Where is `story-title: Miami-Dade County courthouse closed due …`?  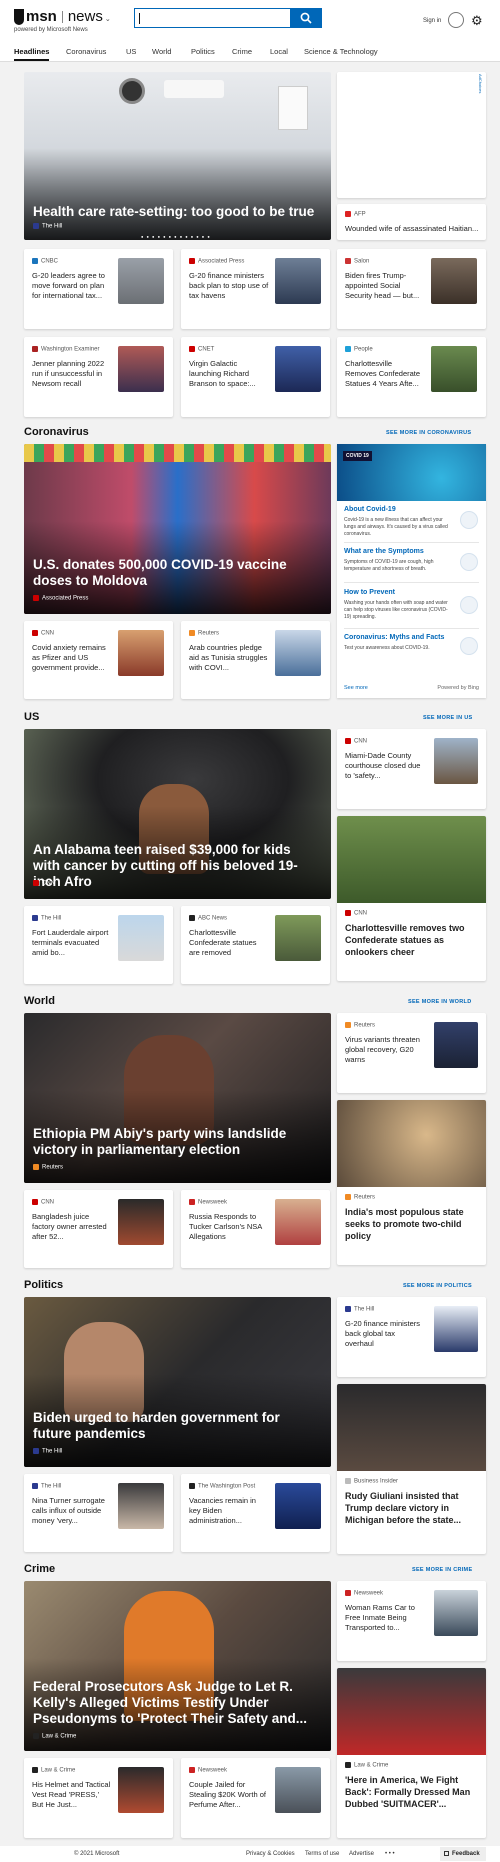
story-title: Miami-Dade County courthouse closed due … is located at coordinates (384, 766).